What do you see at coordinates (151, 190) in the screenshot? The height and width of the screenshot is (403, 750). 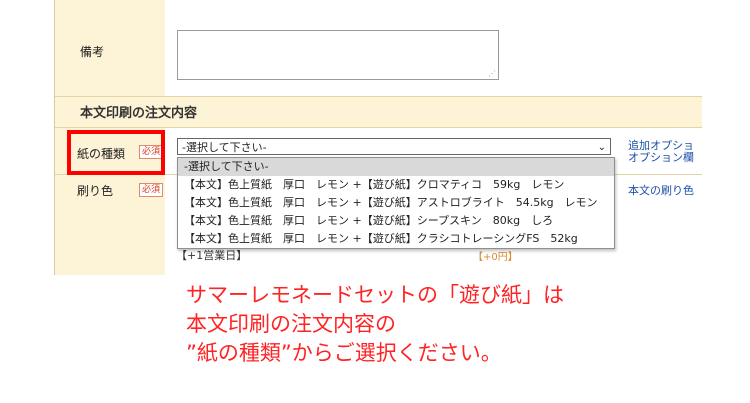 I see `required-badge-color: 必須` at bounding box center [151, 190].